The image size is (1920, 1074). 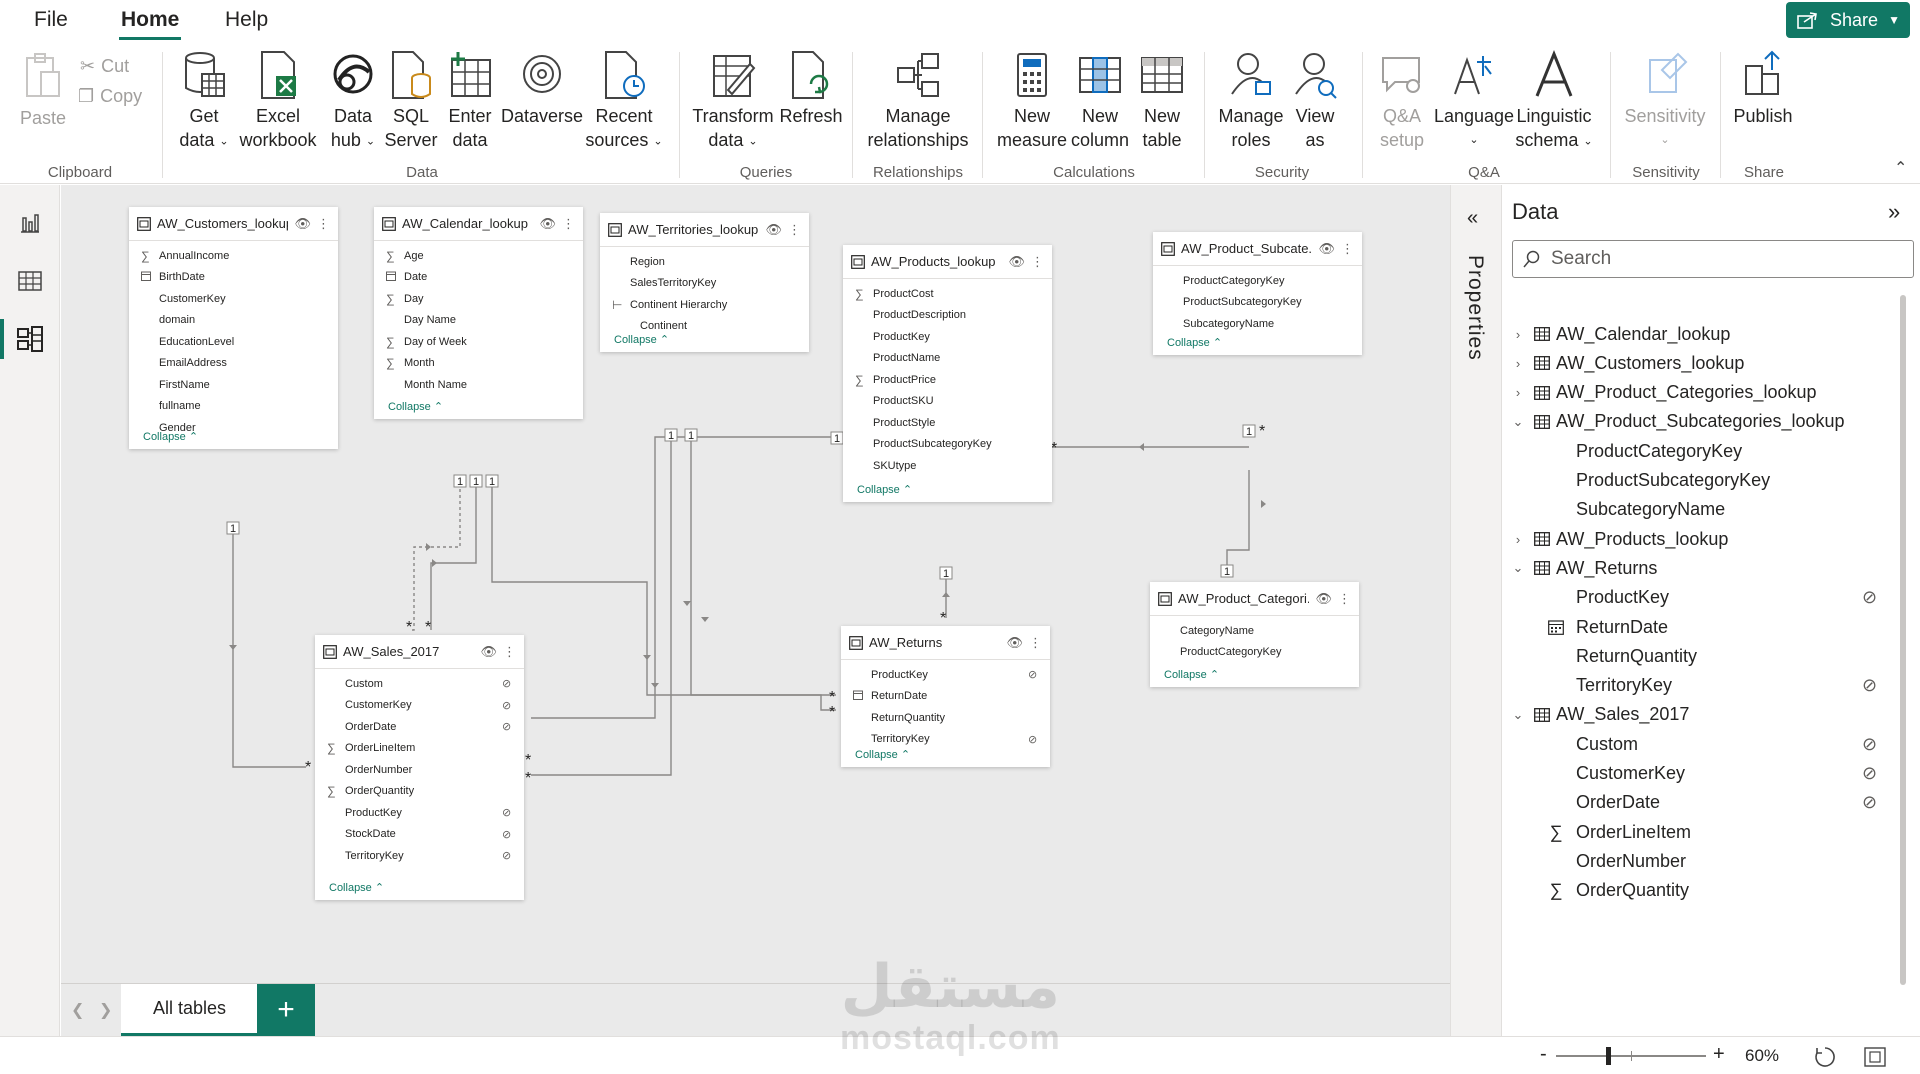 What do you see at coordinates (1719, 1054) in the screenshot?
I see `zoom-in-button: +` at bounding box center [1719, 1054].